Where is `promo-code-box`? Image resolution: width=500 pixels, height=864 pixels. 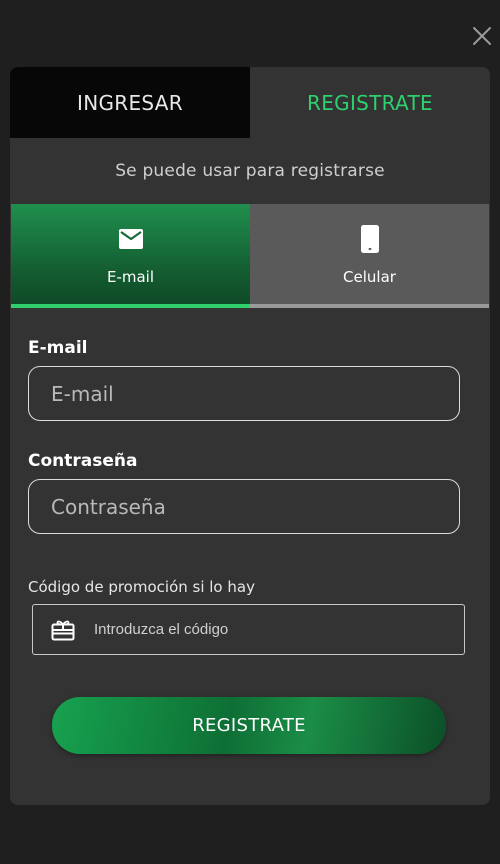 promo-code-box is located at coordinates (248, 629).